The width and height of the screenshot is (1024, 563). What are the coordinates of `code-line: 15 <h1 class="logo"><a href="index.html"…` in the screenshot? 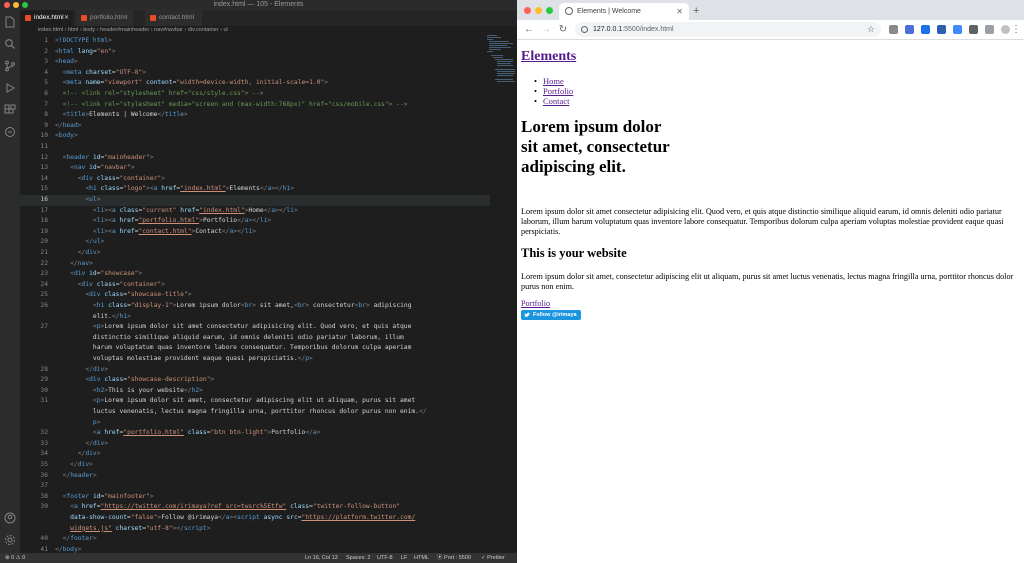 It's located at (255, 189).